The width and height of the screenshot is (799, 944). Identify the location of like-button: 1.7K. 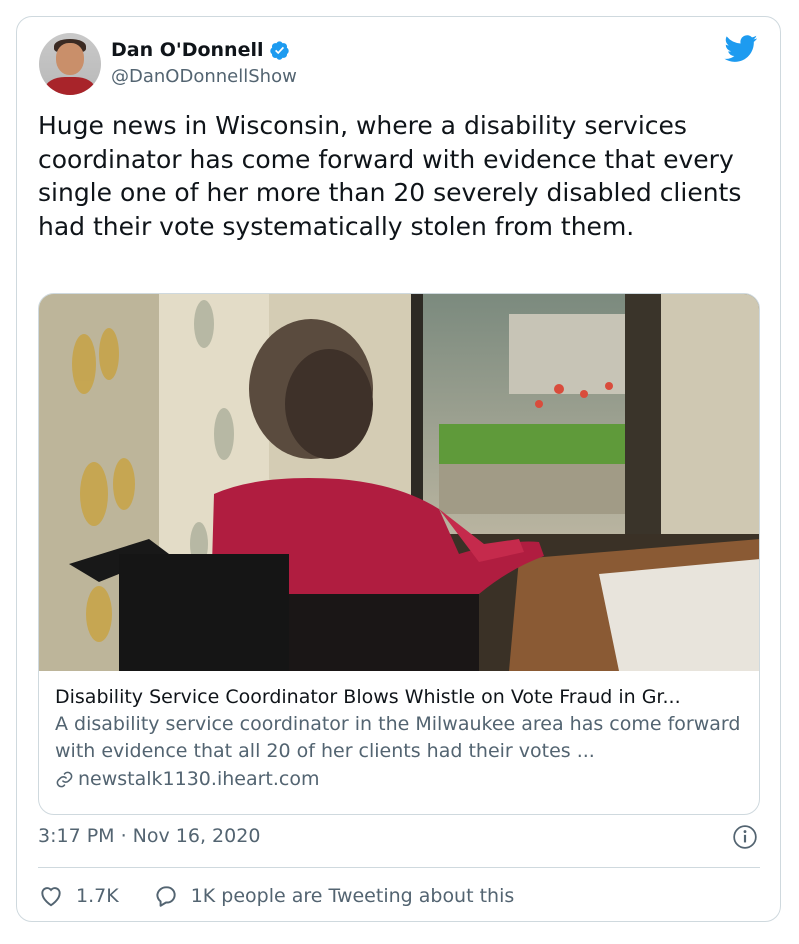
(78, 896).